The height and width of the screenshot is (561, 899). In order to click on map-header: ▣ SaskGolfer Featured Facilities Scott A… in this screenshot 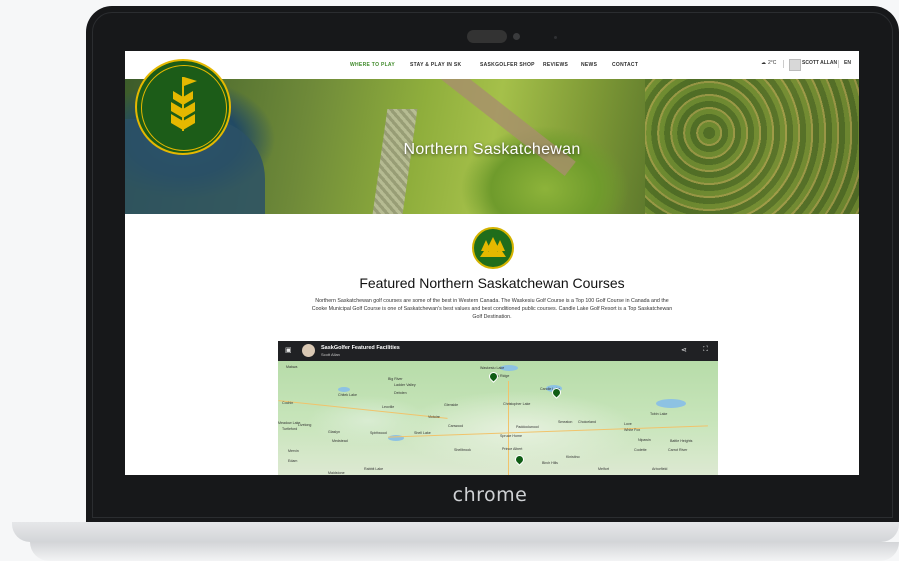, I will do `click(498, 351)`.